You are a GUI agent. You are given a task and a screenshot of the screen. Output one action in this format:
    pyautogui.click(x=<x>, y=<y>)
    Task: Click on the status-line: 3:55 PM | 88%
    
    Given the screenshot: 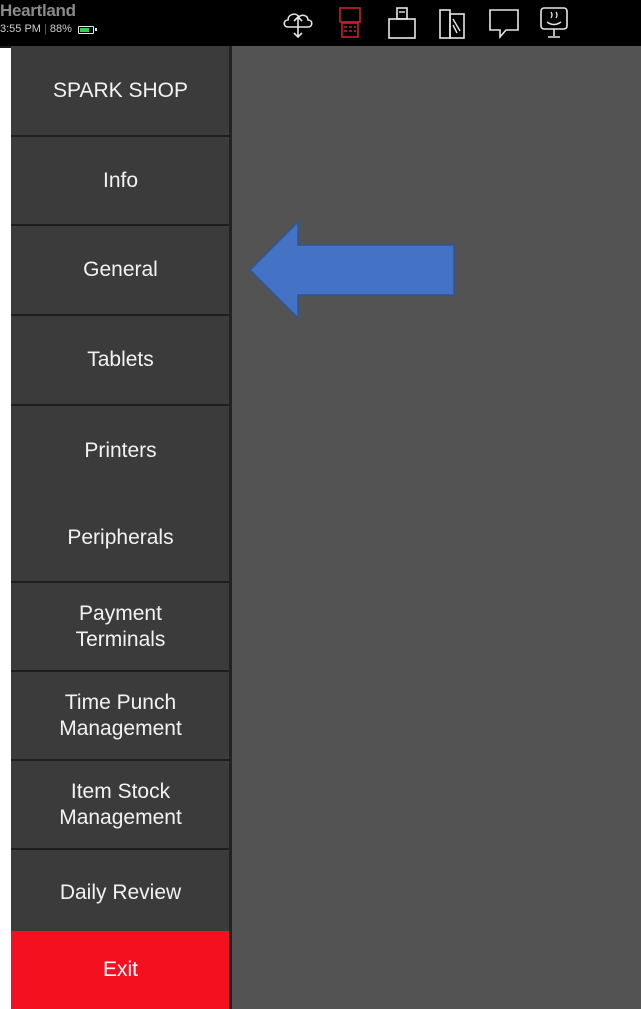 What is the action you would take?
    pyautogui.click(x=48, y=29)
    